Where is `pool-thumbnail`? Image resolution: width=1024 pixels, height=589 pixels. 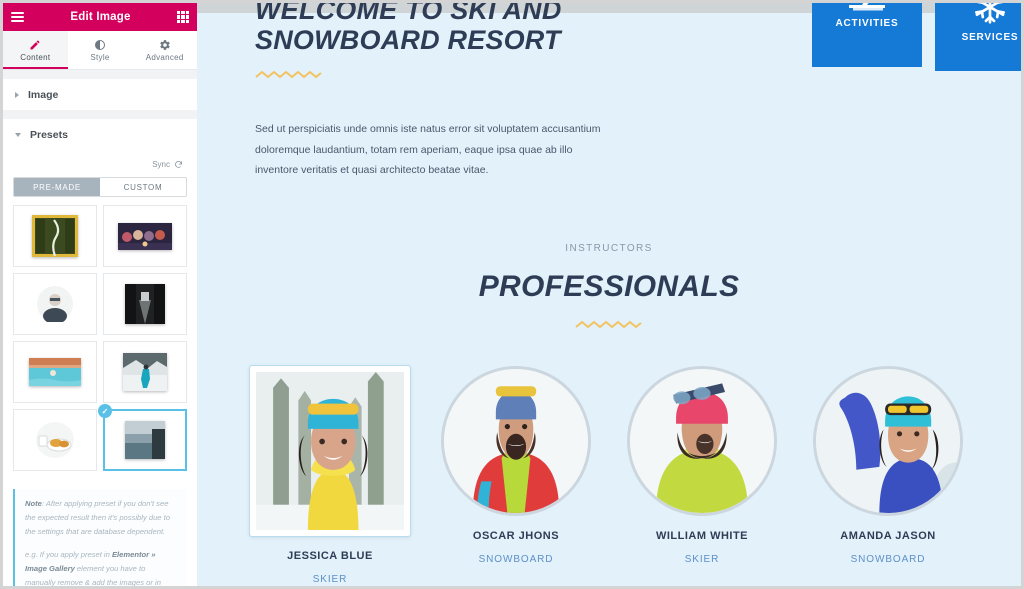
pool-thumbnail is located at coordinates (55, 372).